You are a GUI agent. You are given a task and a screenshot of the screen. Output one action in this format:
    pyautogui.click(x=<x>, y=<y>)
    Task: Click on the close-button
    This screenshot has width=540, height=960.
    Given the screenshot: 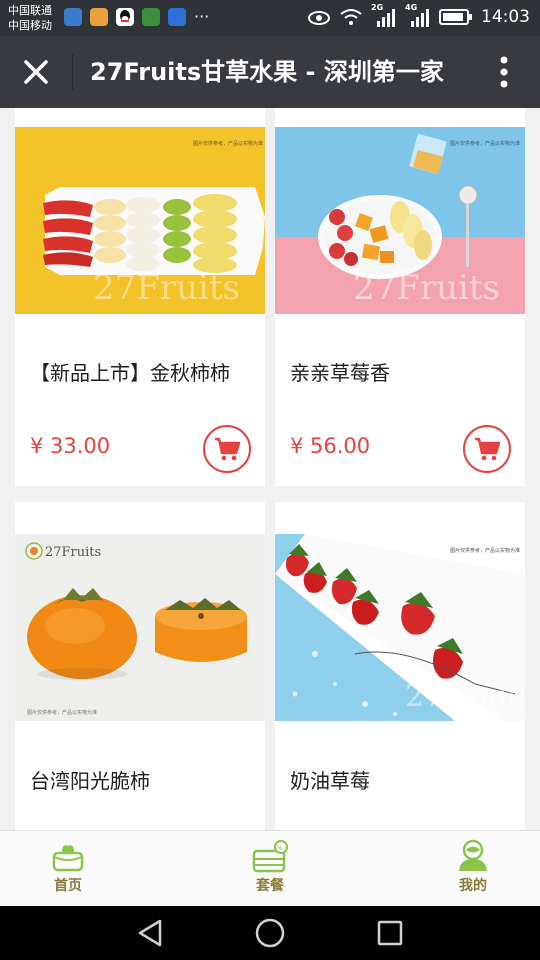 What is the action you would take?
    pyautogui.click(x=36, y=72)
    